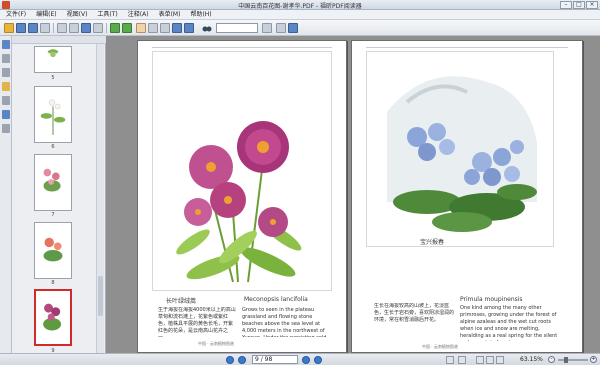  What do you see at coordinates (115, 28) in the screenshot?
I see `back-arrow-icon` at bounding box center [115, 28].